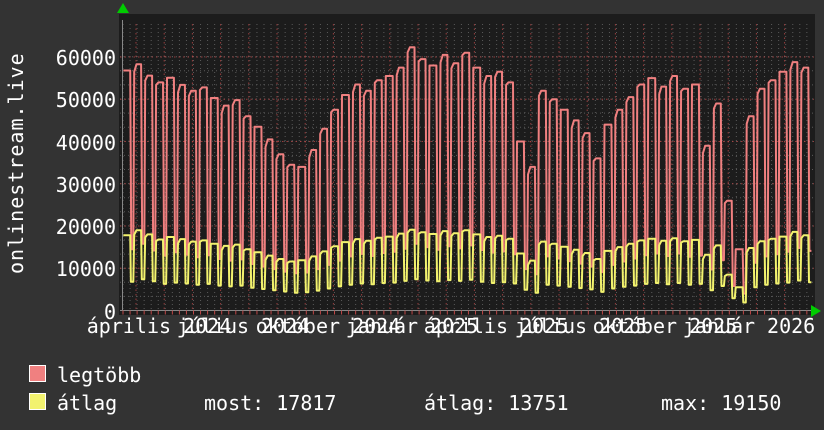 This screenshot has width=824, height=430. I want to click on stat-max: max: 19150, so click(721, 403).